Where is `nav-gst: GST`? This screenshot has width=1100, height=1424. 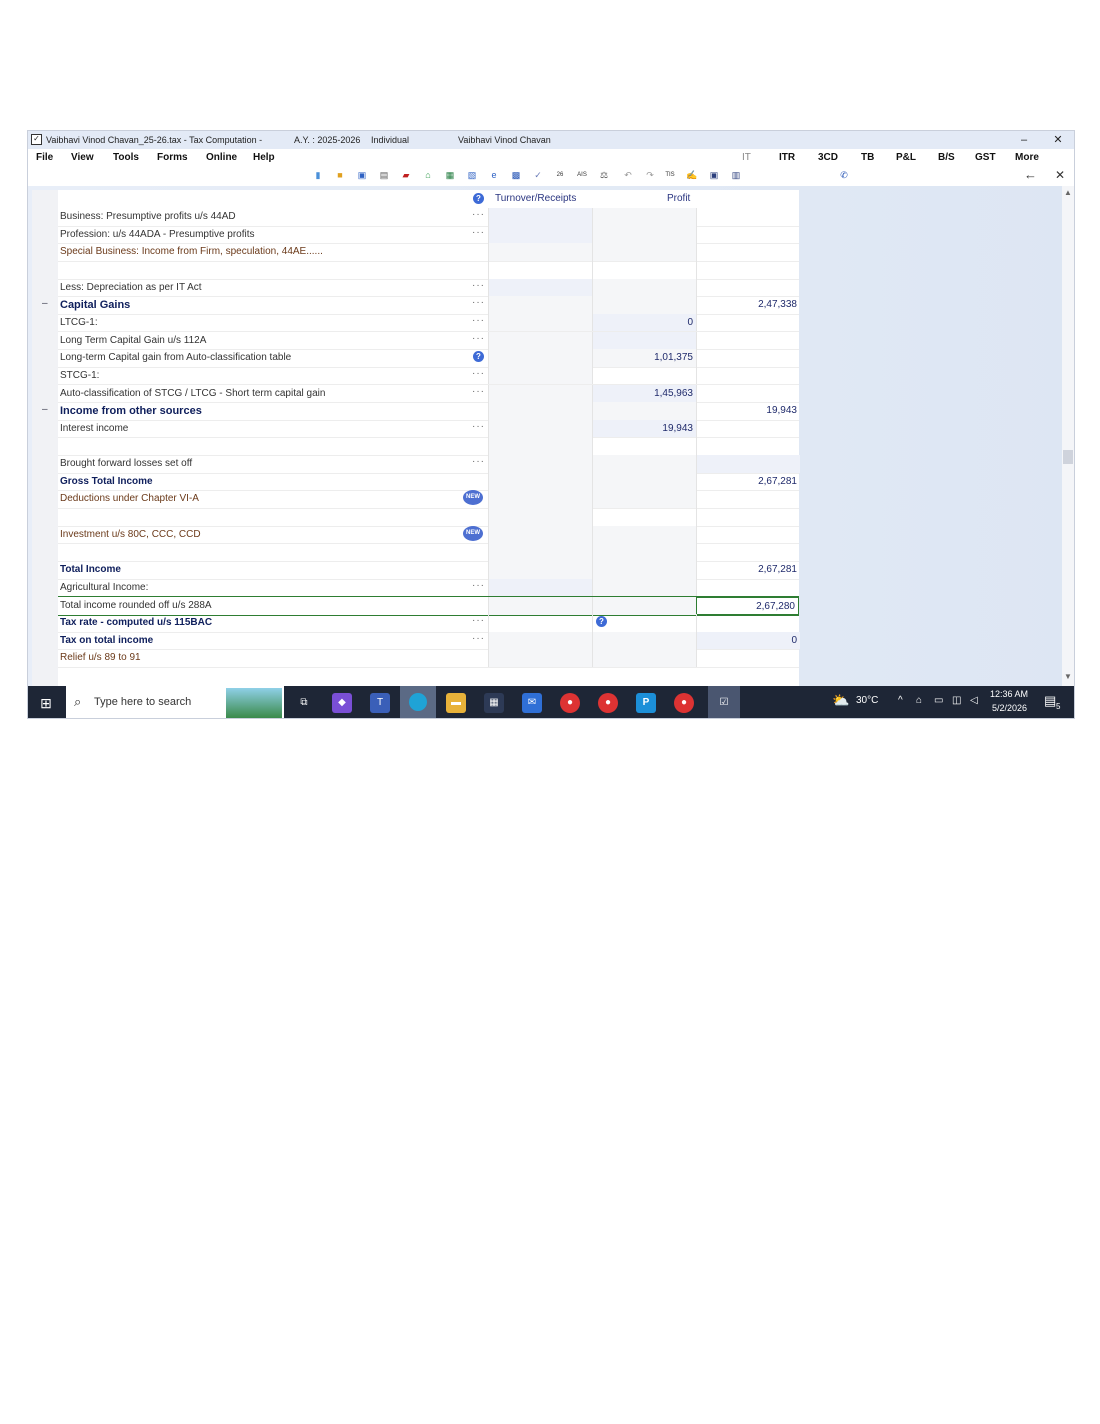
nav-gst: GST is located at coordinates (985, 157).